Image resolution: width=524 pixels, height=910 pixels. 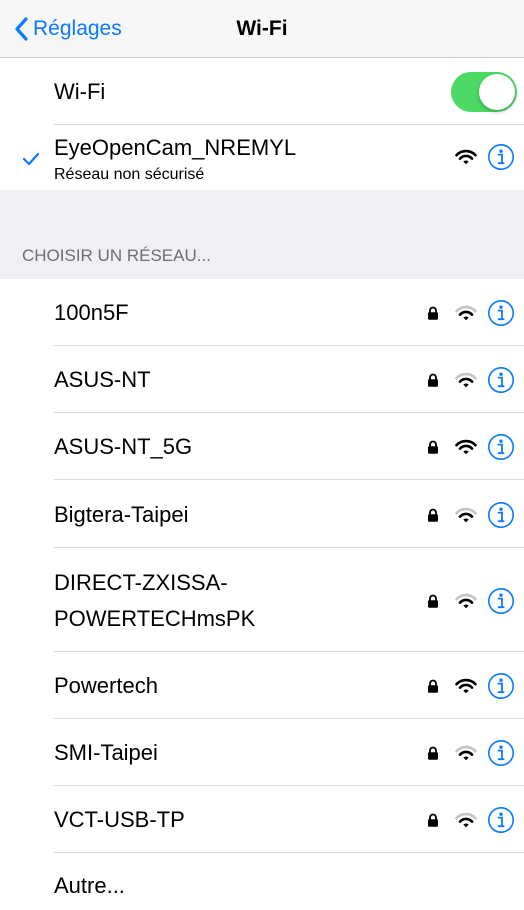 What do you see at coordinates (262, 752) in the screenshot?
I see `network-row: SMI-Taipei` at bounding box center [262, 752].